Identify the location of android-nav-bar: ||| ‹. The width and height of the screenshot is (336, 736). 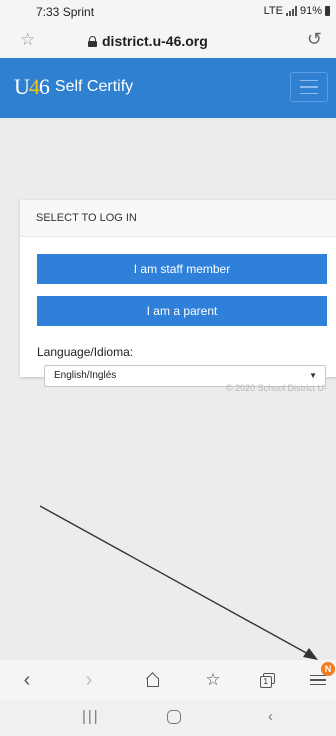
(168, 718).